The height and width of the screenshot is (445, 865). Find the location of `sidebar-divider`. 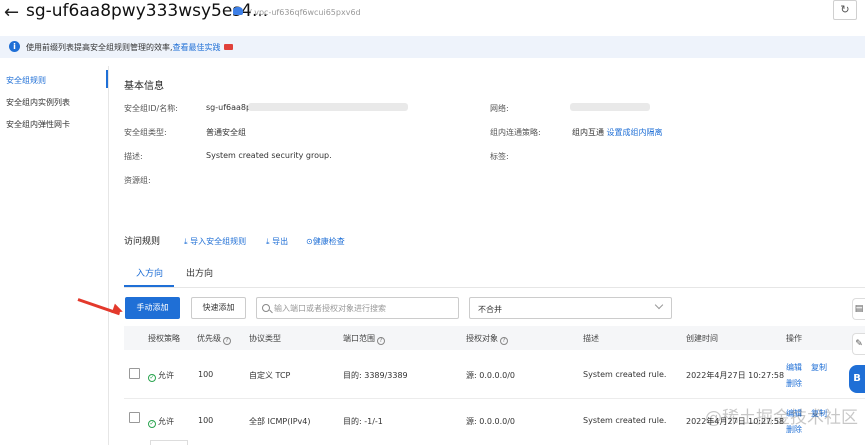

sidebar-divider is located at coordinates (108, 255).